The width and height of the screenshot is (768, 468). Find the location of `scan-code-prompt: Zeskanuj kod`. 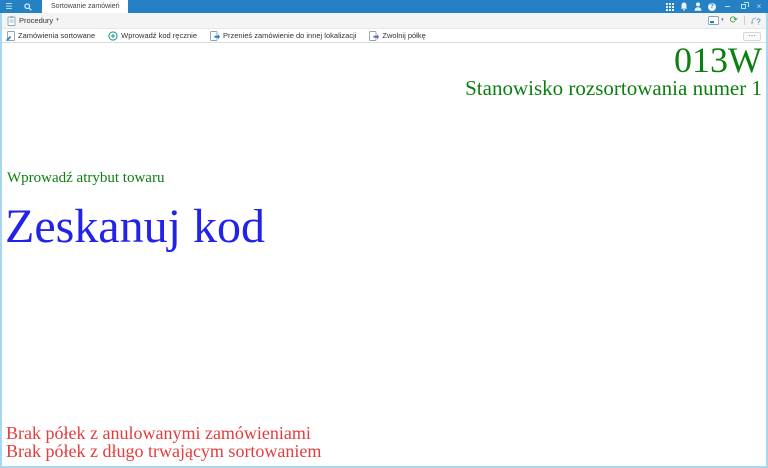

scan-code-prompt: Zeskanuj kod is located at coordinates (135, 226).